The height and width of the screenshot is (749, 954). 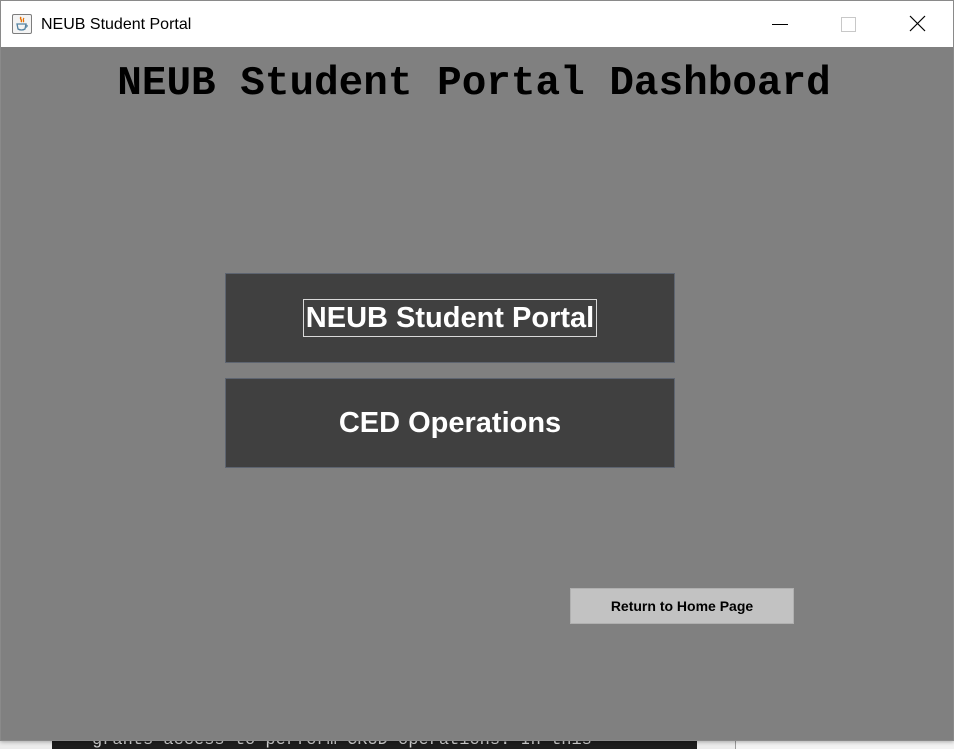 I want to click on student-portal-button-label: NEUB Student Portal, so click(x=450, y=318).